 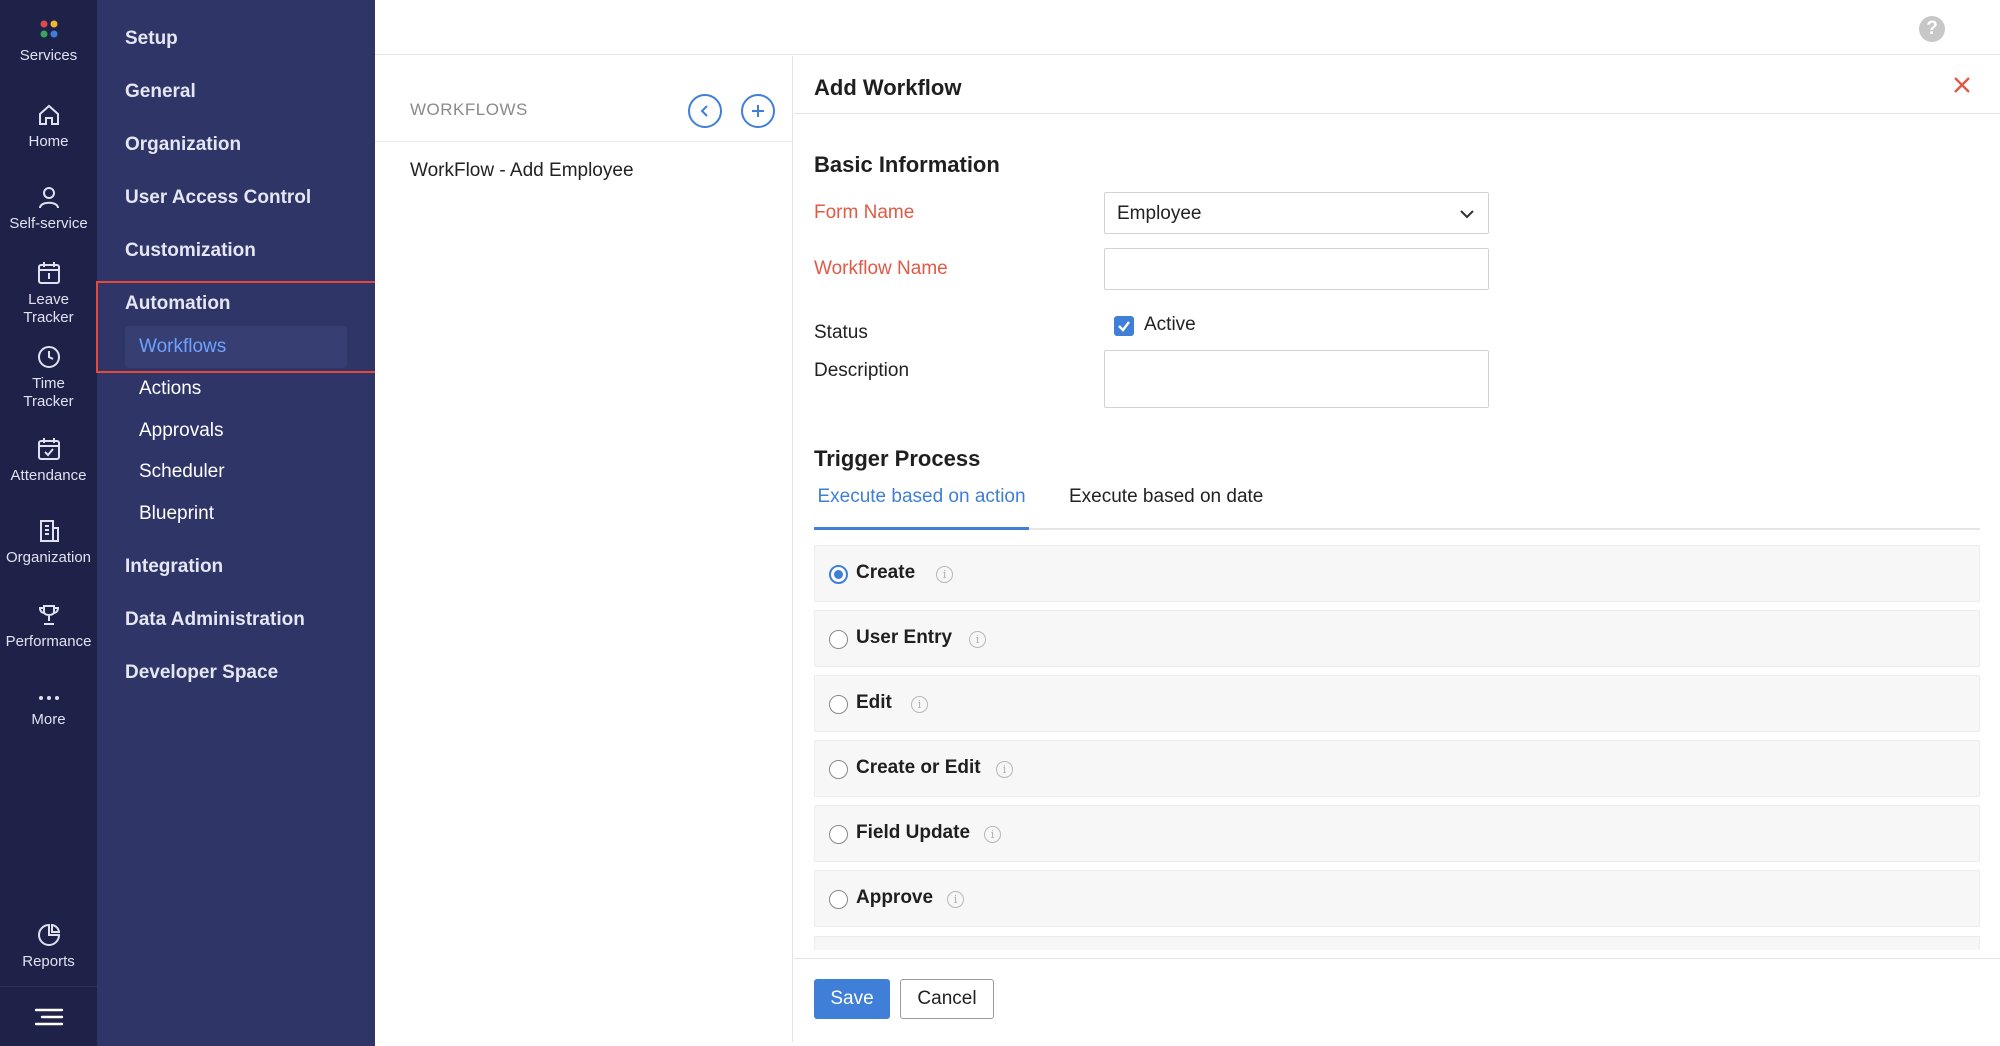 I want to click on trigger-option-approve: Approve i, so click(x=1397, y=898).